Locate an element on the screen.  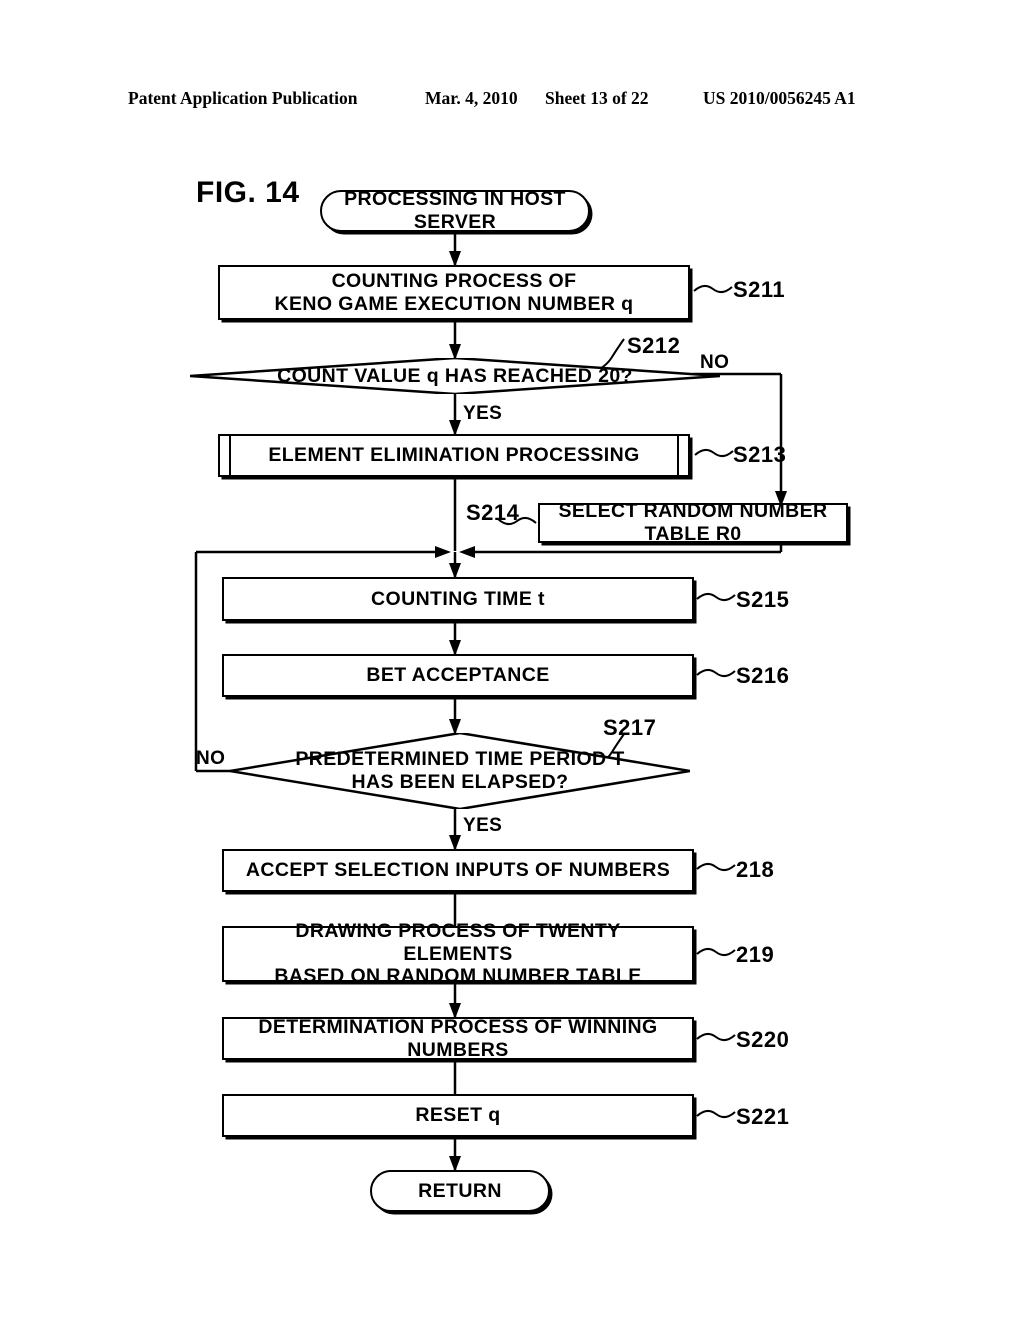
step-ref-s217: S217 is located at coordinates (630, 727).